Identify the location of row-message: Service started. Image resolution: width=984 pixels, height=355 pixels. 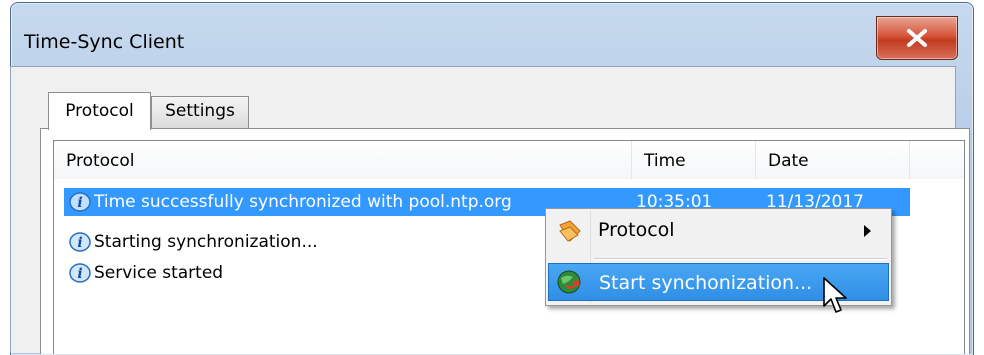
(159, 273).